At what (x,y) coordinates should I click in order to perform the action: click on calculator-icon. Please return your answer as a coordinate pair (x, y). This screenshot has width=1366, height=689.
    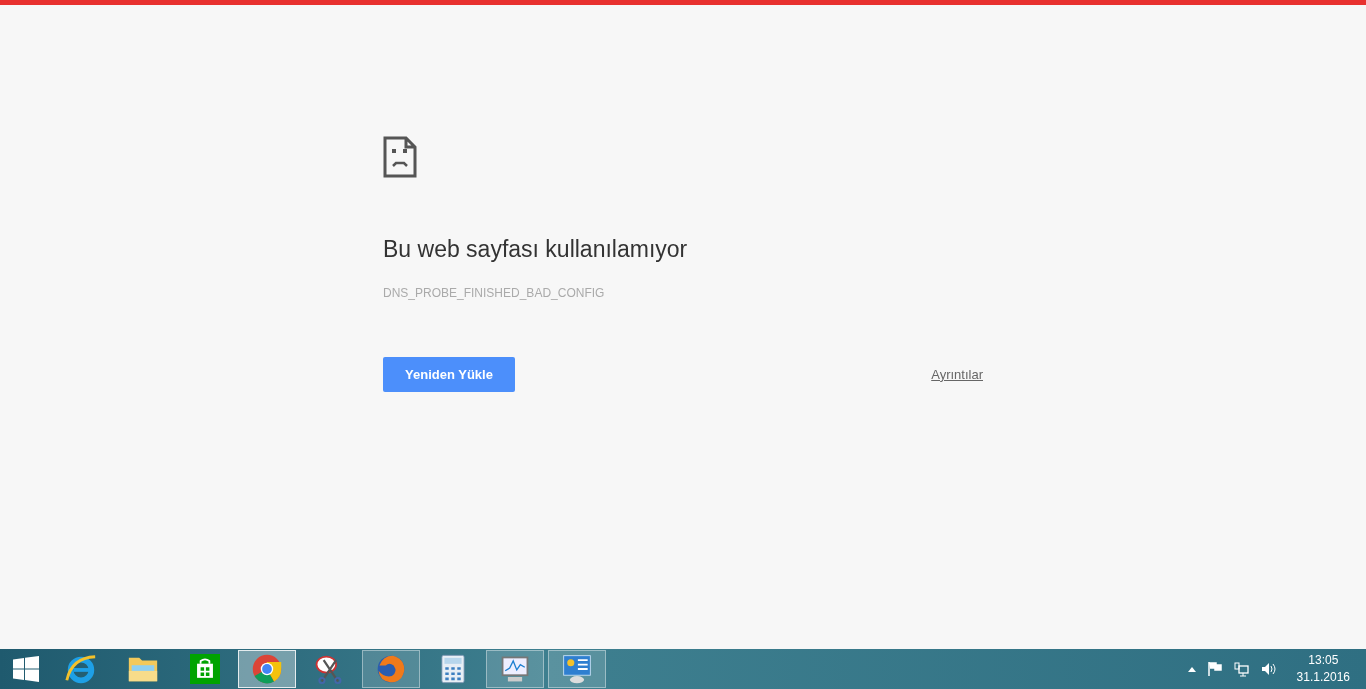
    Looking at the image, I should click on (453, 669).